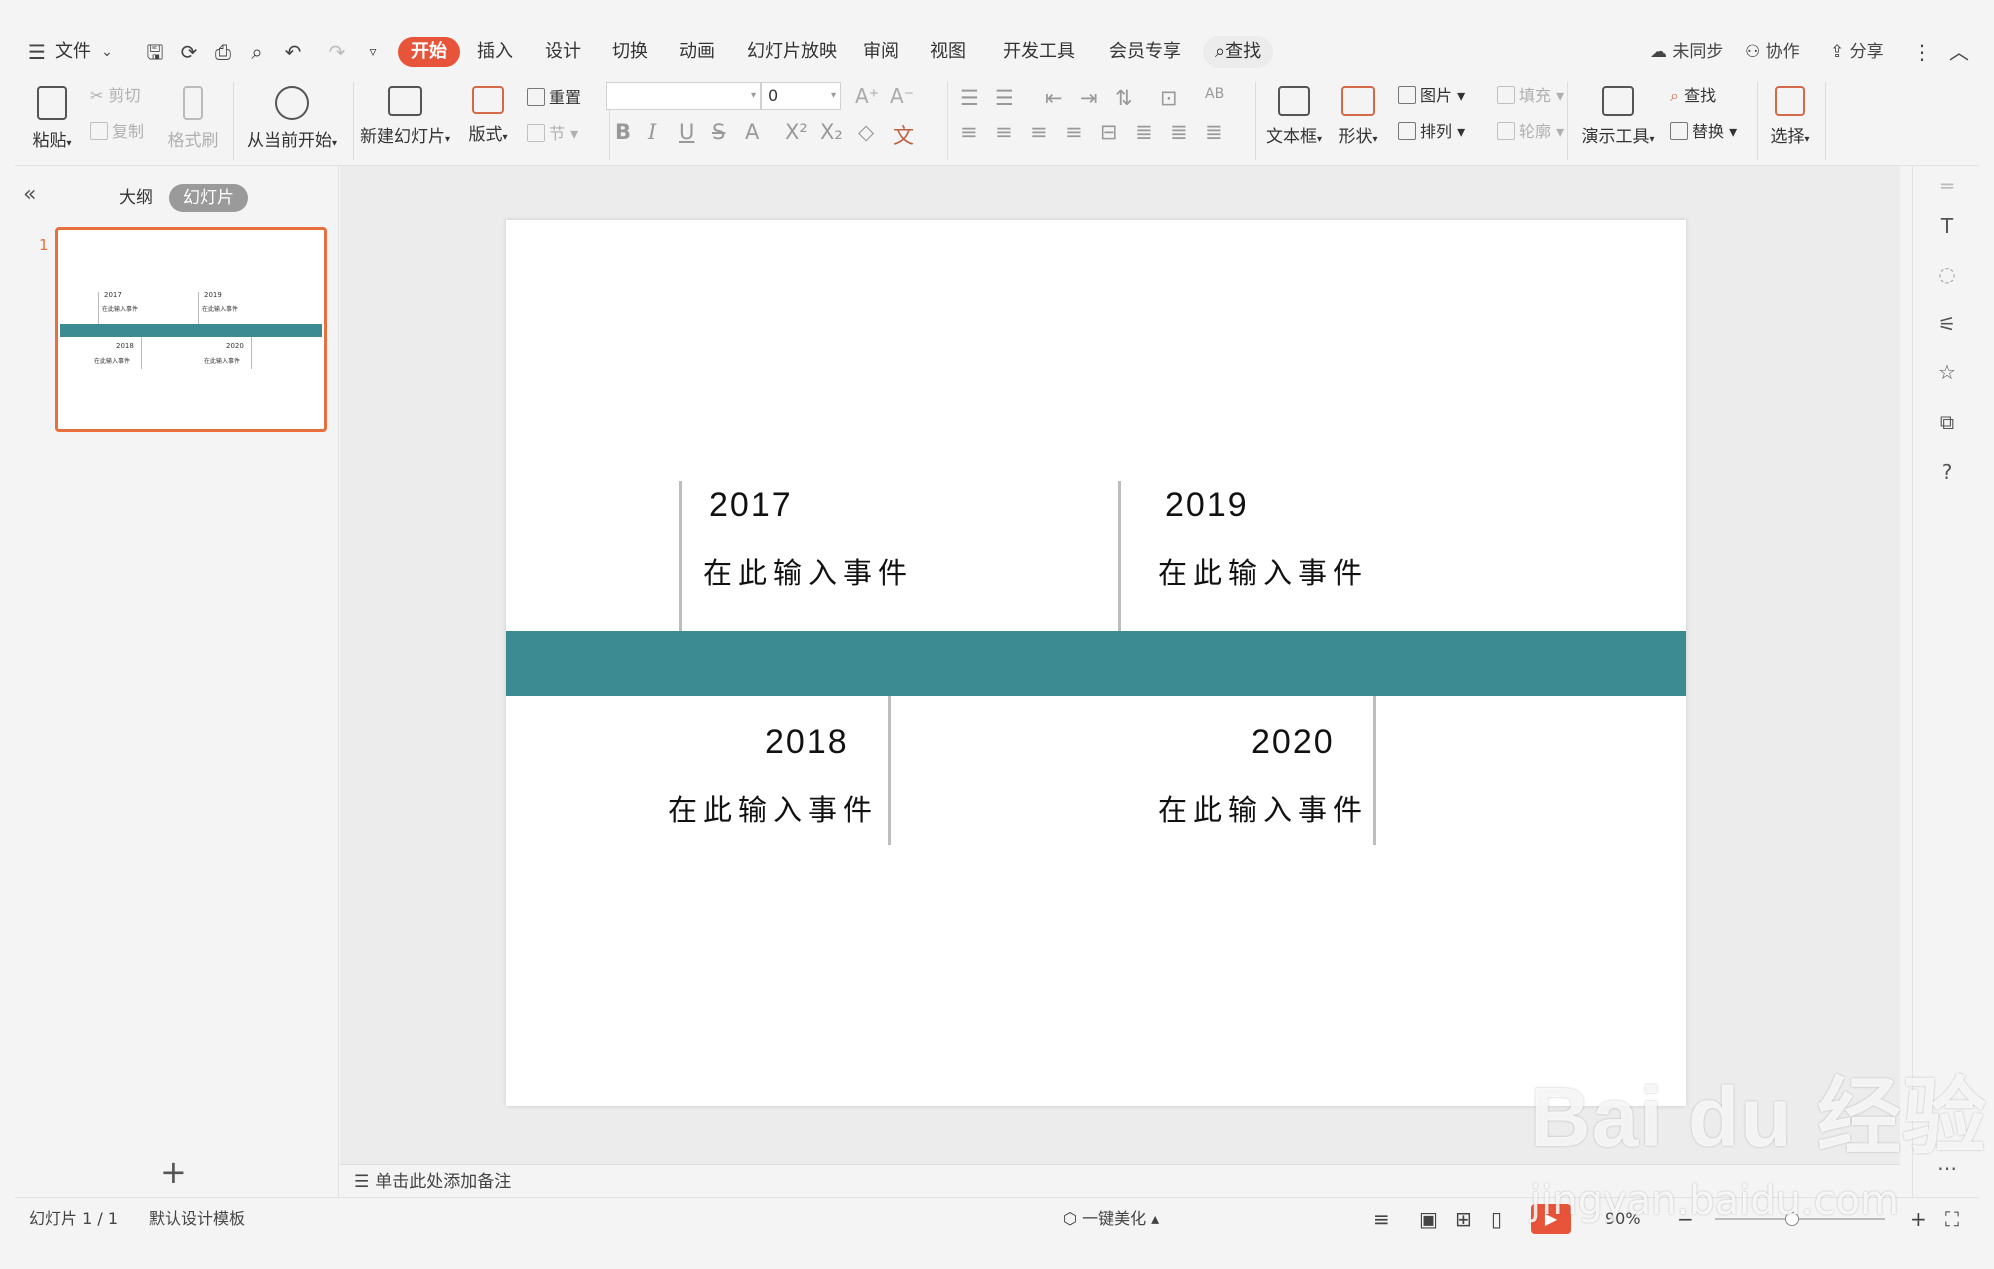 Image resolution: width=1994 pixels, height=1269 pixels. Describe the element at coordinates (37, 52) in the screenshot. I see `hamburger-icon: ☰` at that location.